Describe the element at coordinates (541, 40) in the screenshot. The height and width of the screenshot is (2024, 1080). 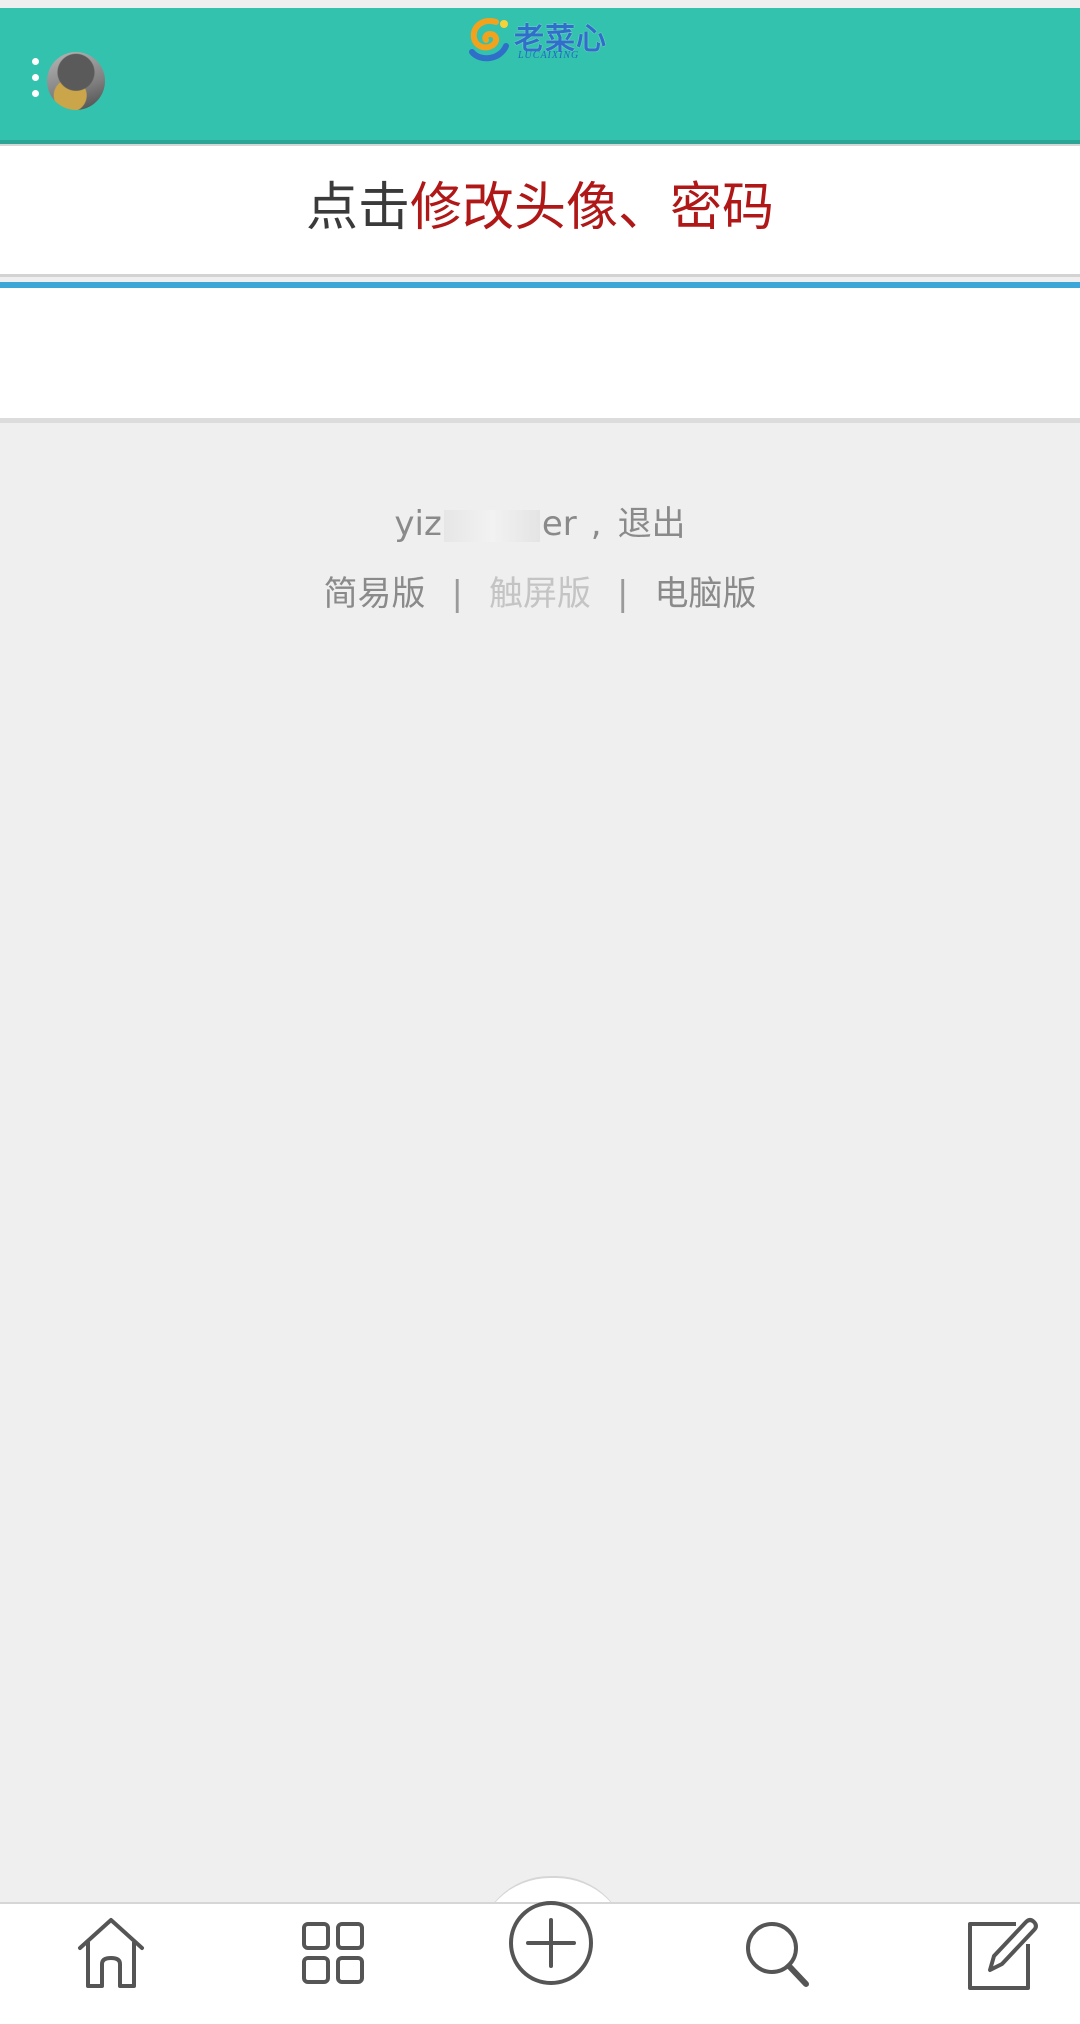
I see `site-logo: 老菜心 LUCAIXING` at that location.